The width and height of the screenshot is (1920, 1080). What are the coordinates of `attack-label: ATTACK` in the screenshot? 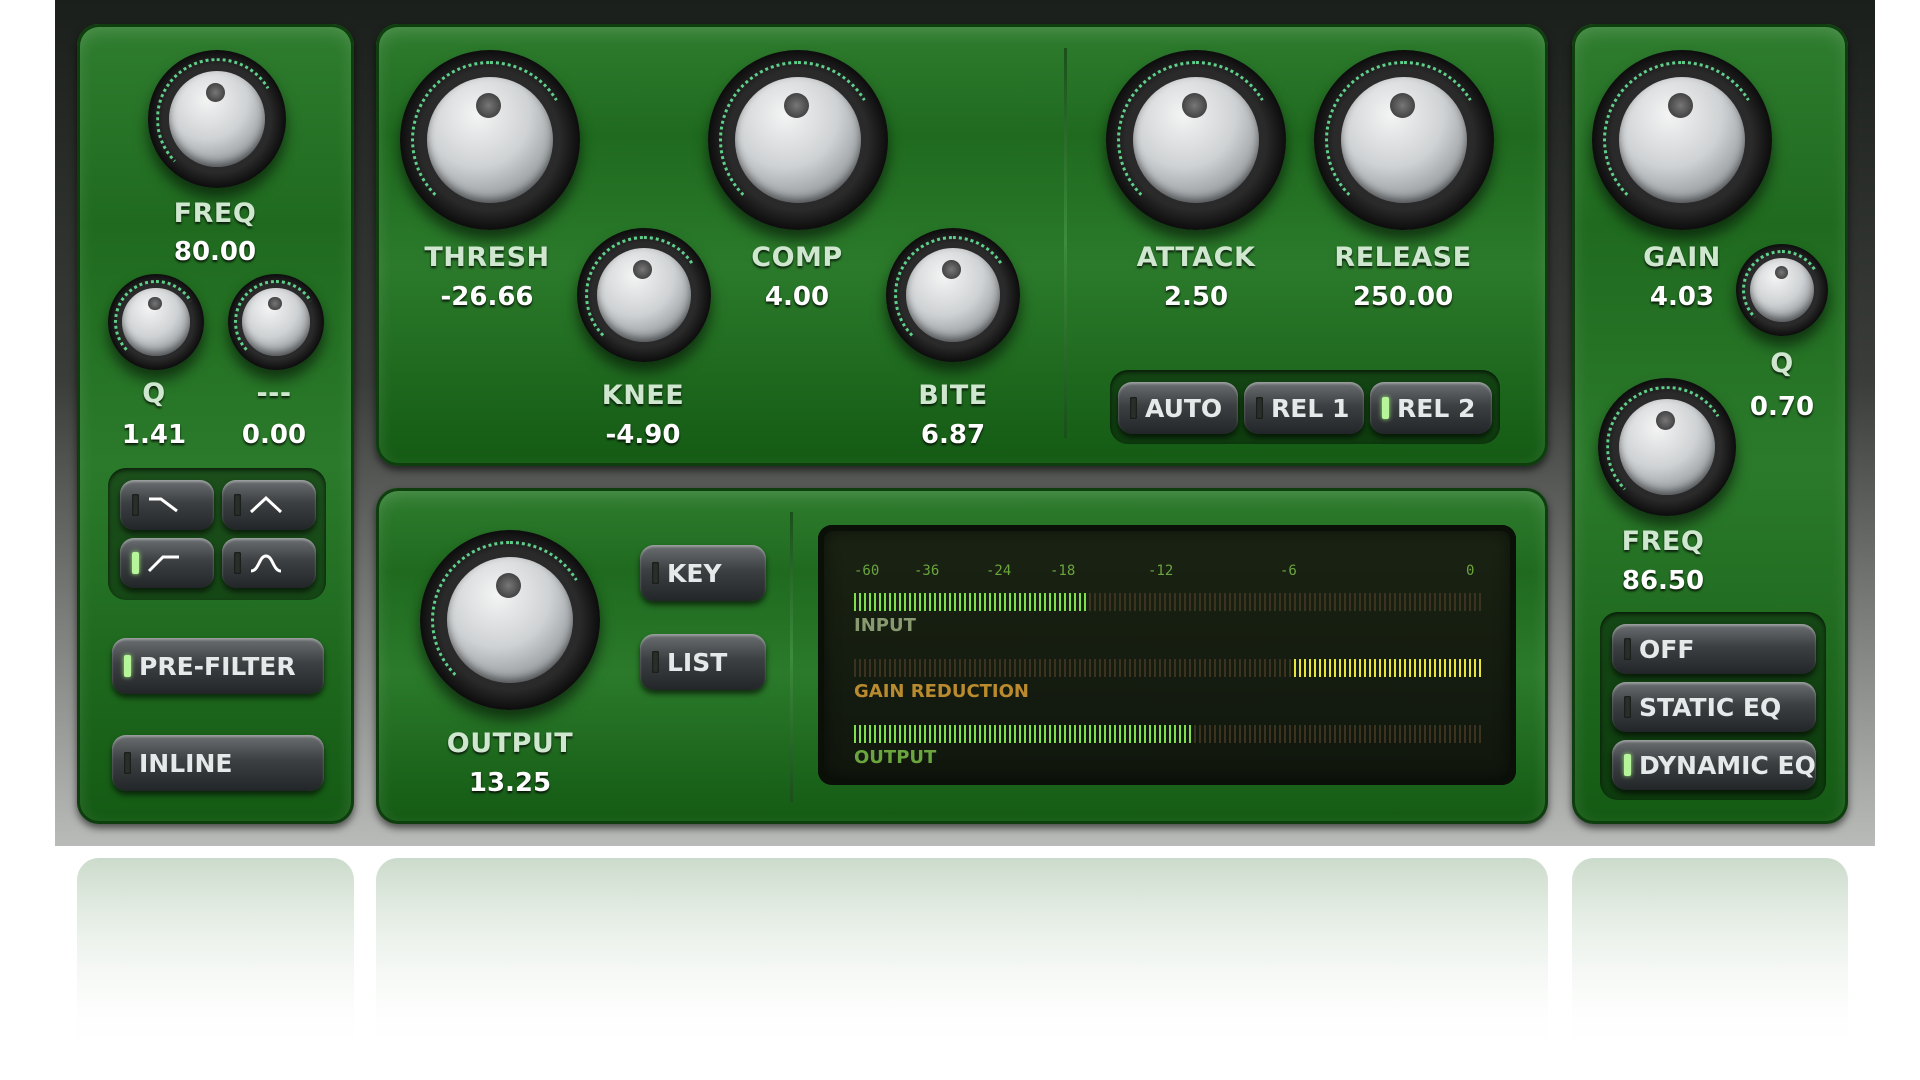 It's located at (1196, 257).